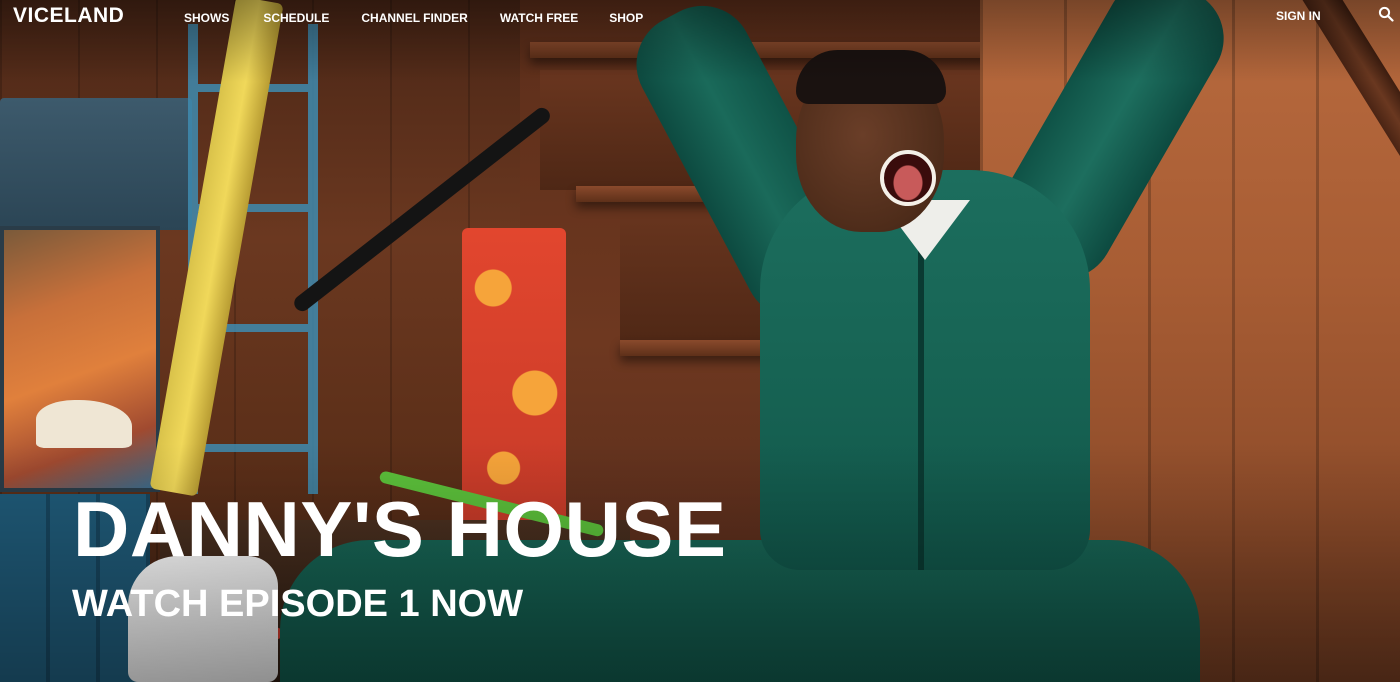  I want to click on nav-item-shows: SHOWS, so click(206, 18).